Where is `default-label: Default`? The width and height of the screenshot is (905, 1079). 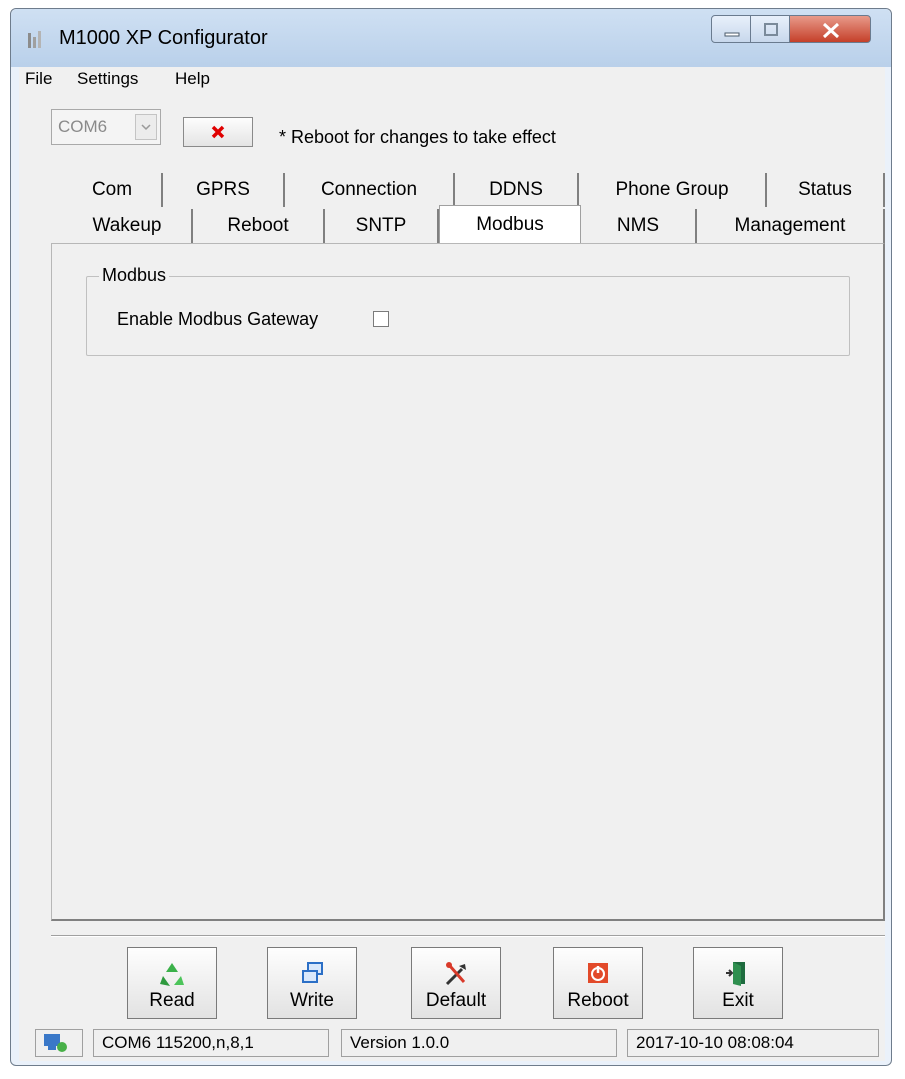 default-label: Default is located at coordinates (456, 1000).